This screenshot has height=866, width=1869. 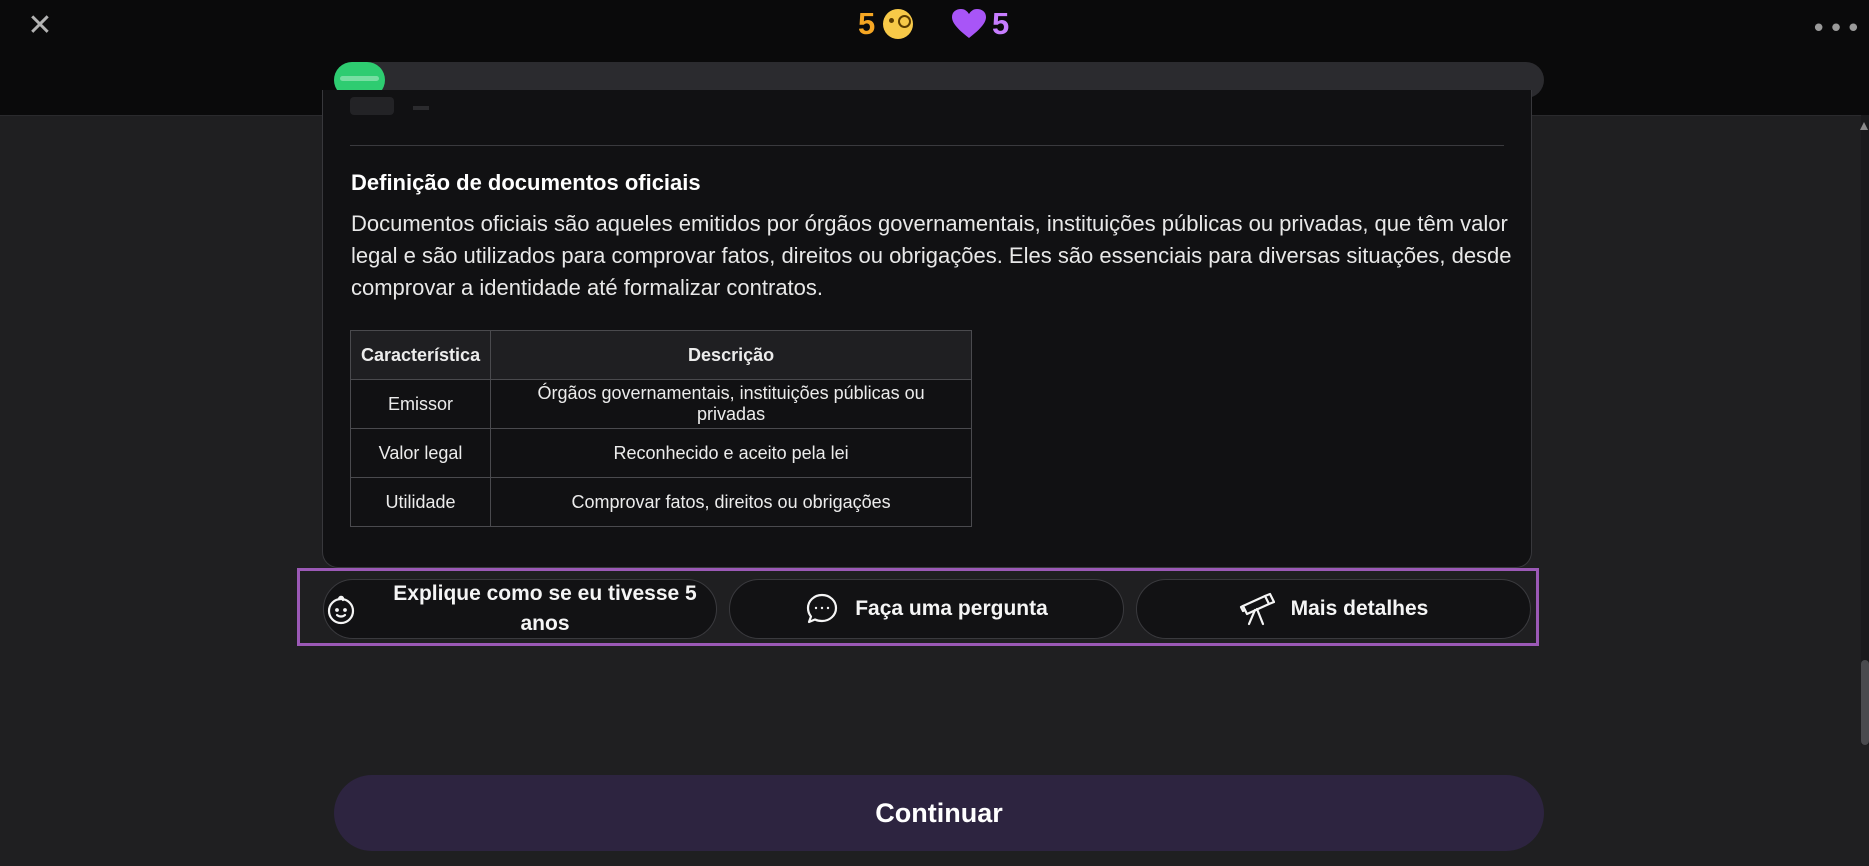 What do you see at coordinates (40, 26) in the screenshot?
I see `close-icon: ✕` at bounding box center [40, 26].